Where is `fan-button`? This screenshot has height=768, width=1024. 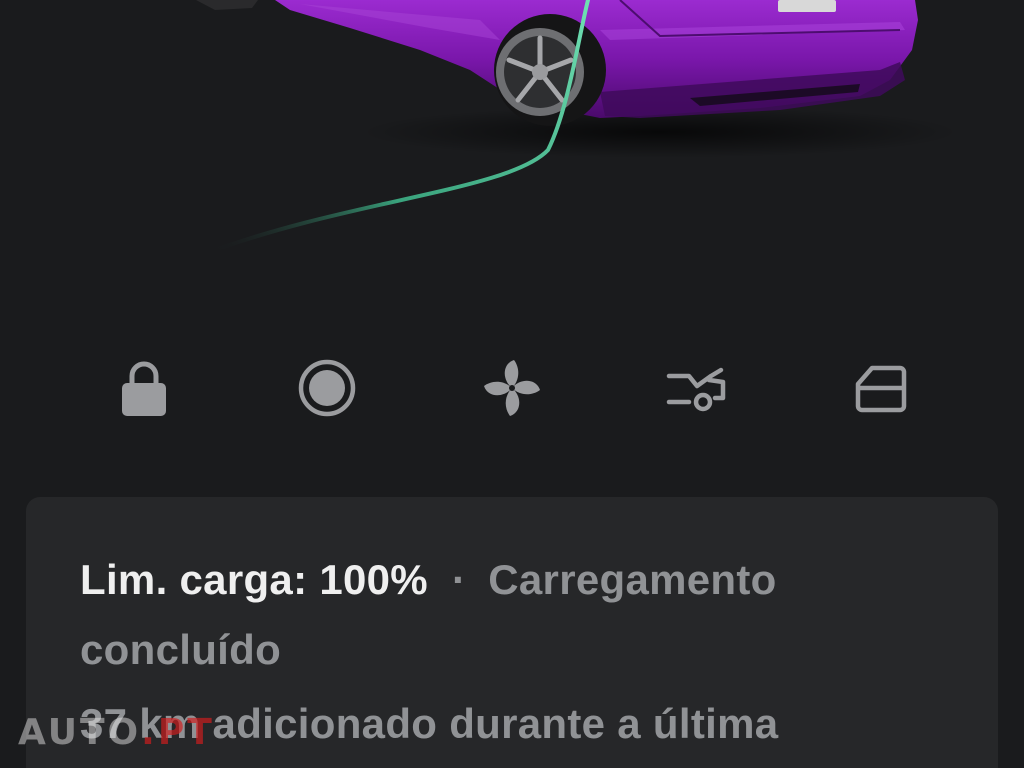
fan-button is located at coordinates (512, 388).